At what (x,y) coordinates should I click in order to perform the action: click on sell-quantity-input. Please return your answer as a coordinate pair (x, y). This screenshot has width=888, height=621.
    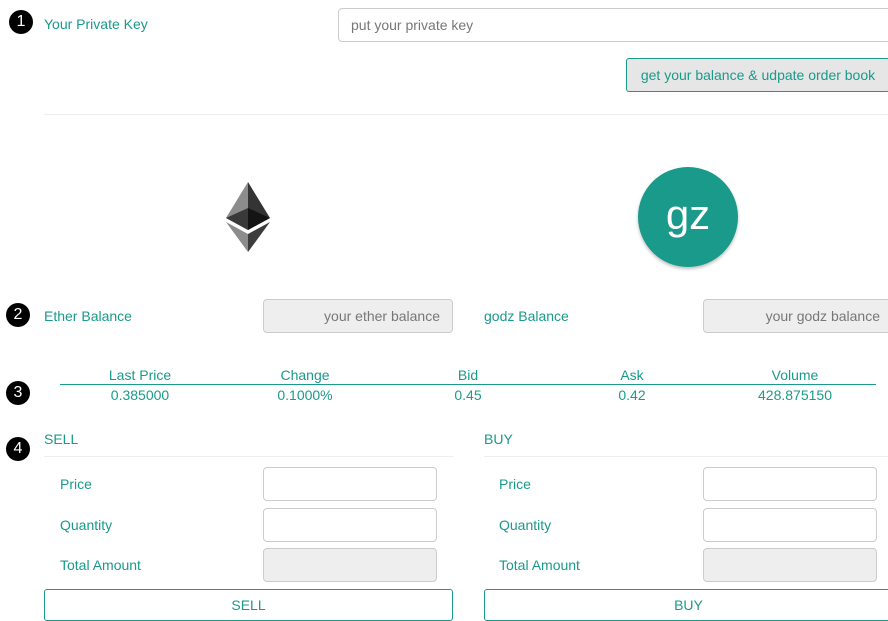
    Looking at the image, I should click on (350, 525).